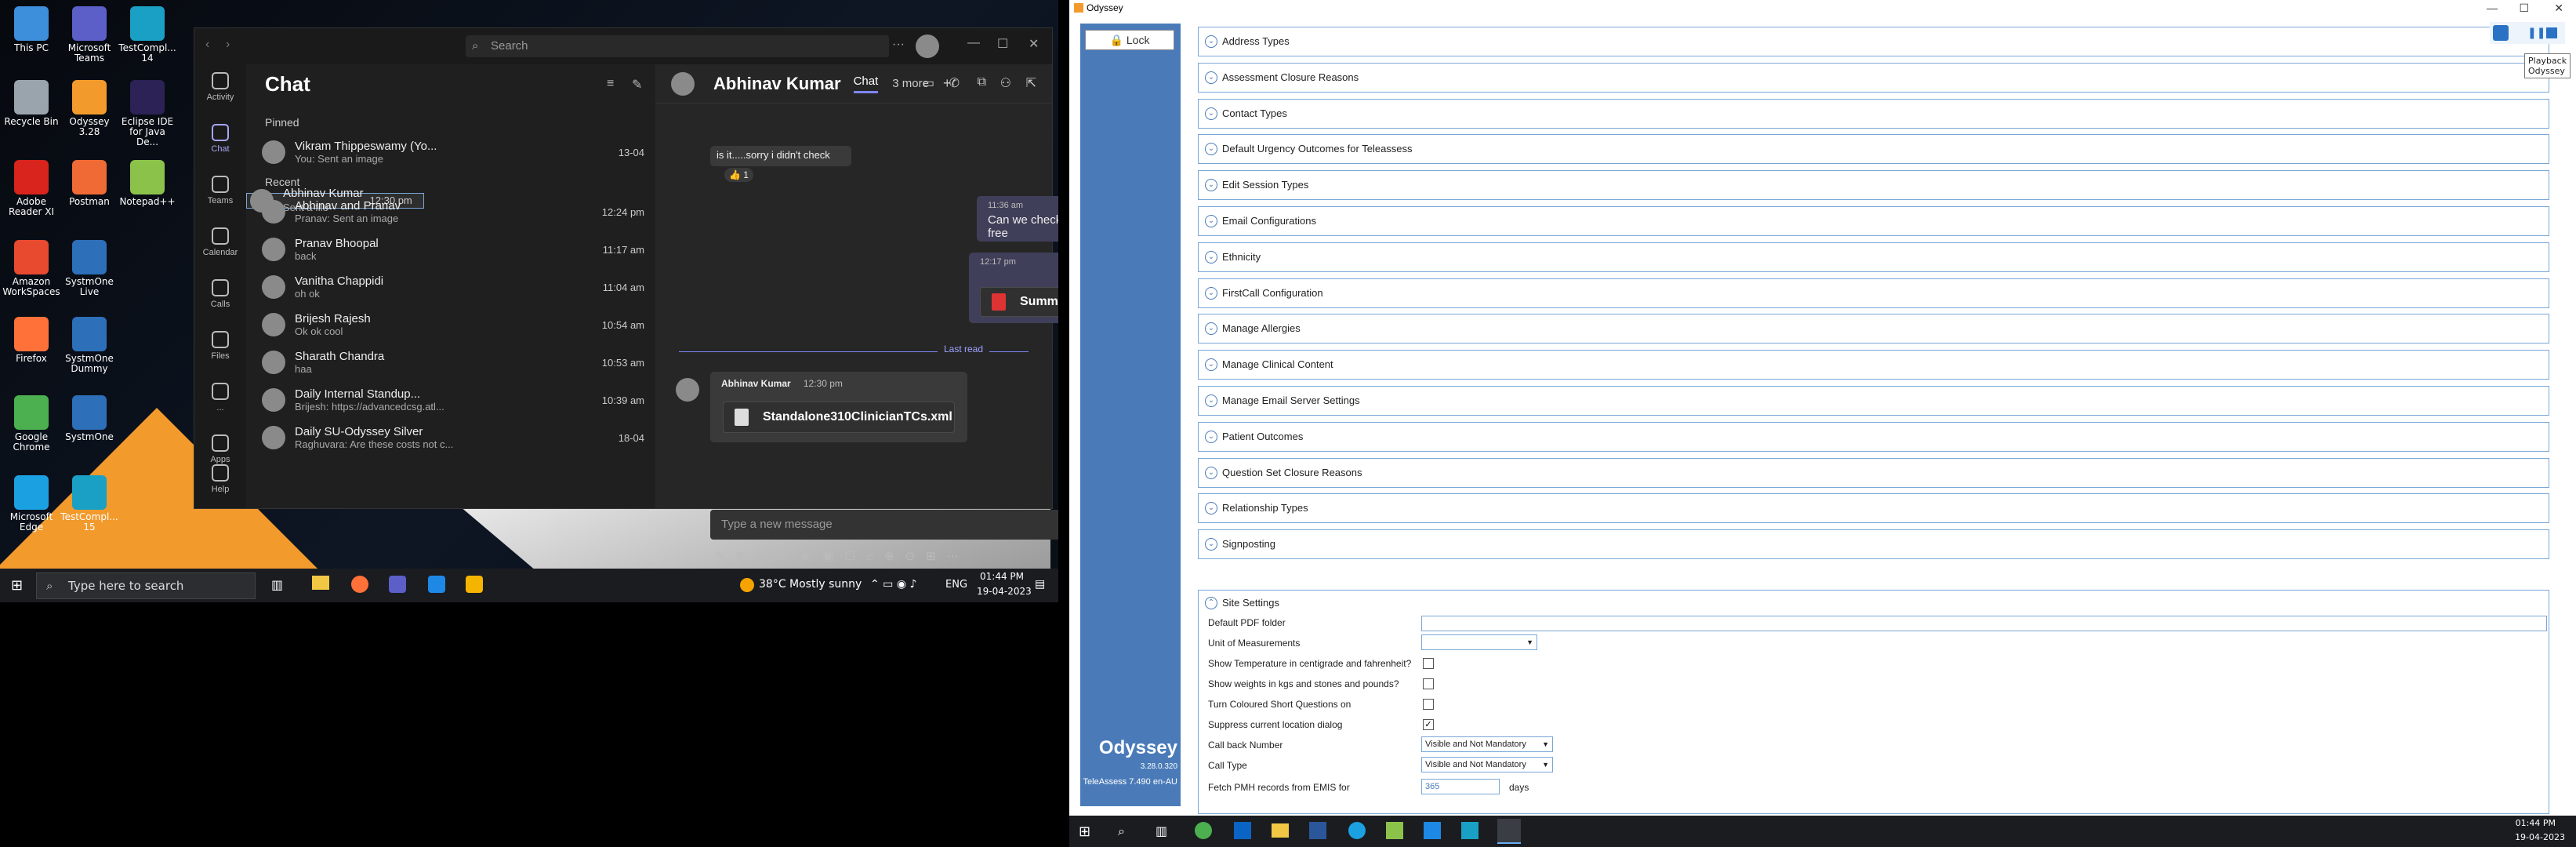  I want to click on desktop-icon: SystmOne Dummy, so click(89, 345).